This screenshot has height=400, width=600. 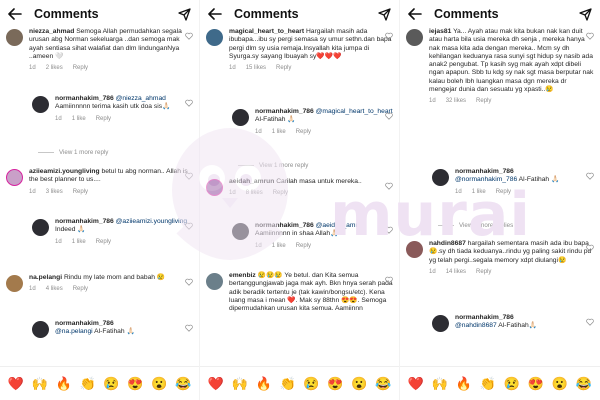 I want to click on comment-username: niezza_ahmad, so click(x=51, y=31).